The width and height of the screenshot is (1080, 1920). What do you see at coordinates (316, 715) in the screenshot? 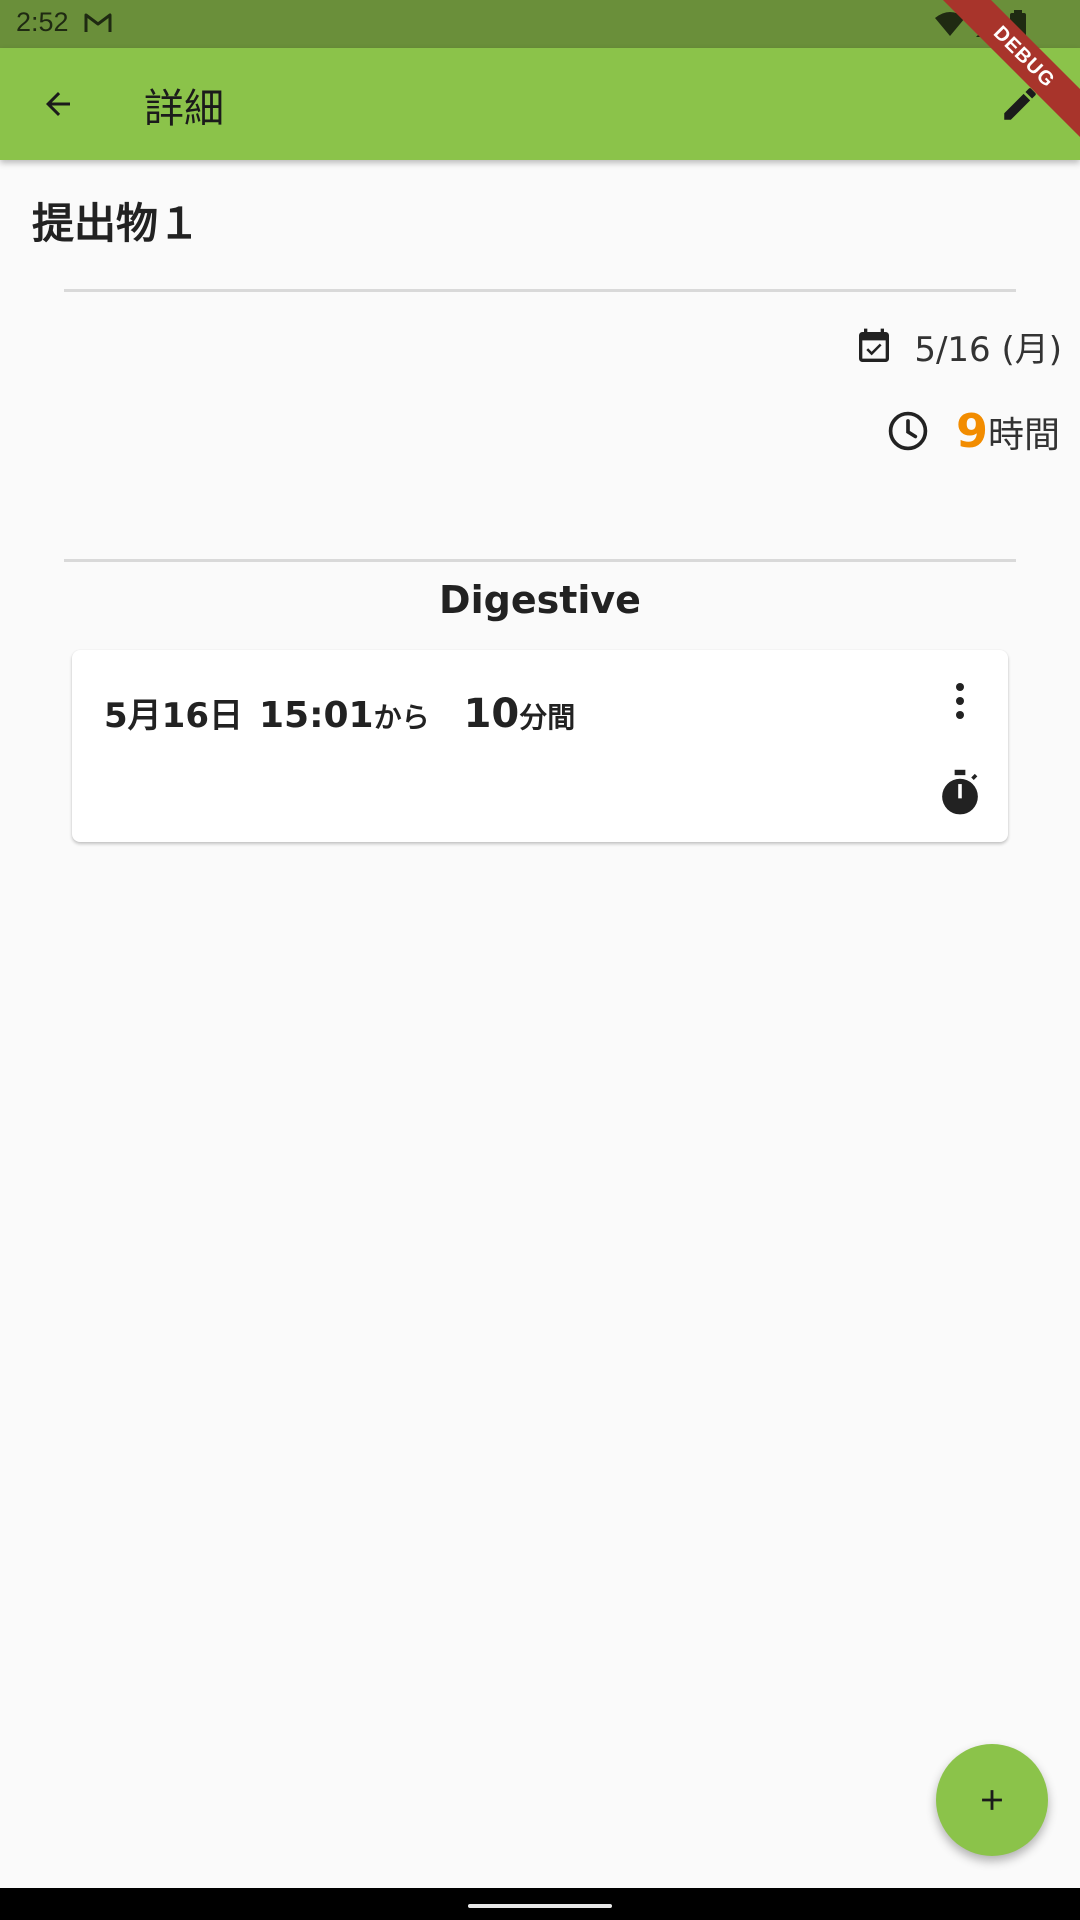
I see `session-start-time: 15:01` at bounding box center [316, 715].